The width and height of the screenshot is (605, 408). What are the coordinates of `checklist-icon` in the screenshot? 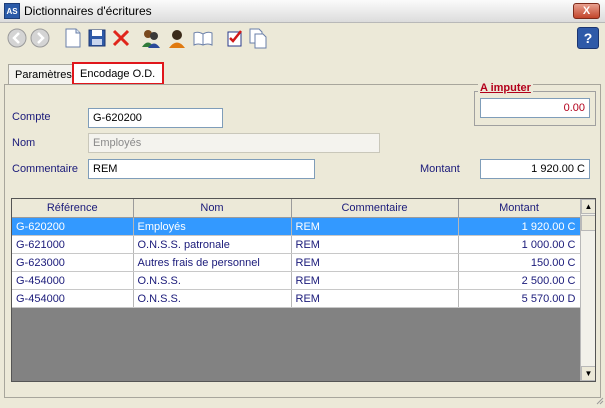 It's located at (235, 38).